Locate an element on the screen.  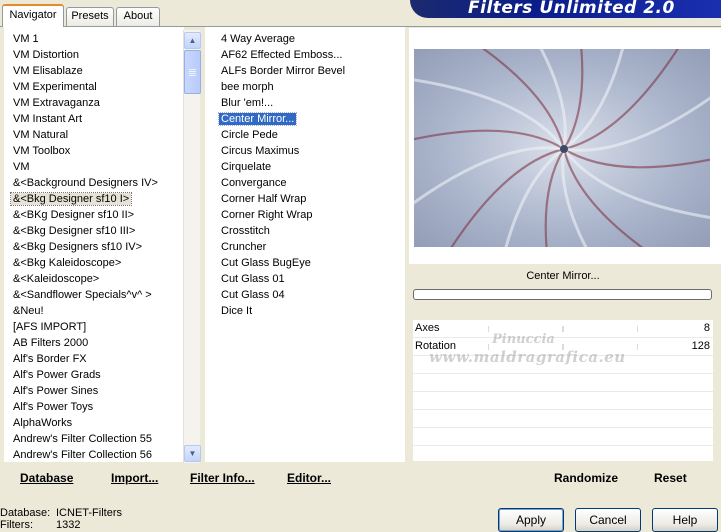
scroll-up-button: ▲ is located at coordinates (192, 40).